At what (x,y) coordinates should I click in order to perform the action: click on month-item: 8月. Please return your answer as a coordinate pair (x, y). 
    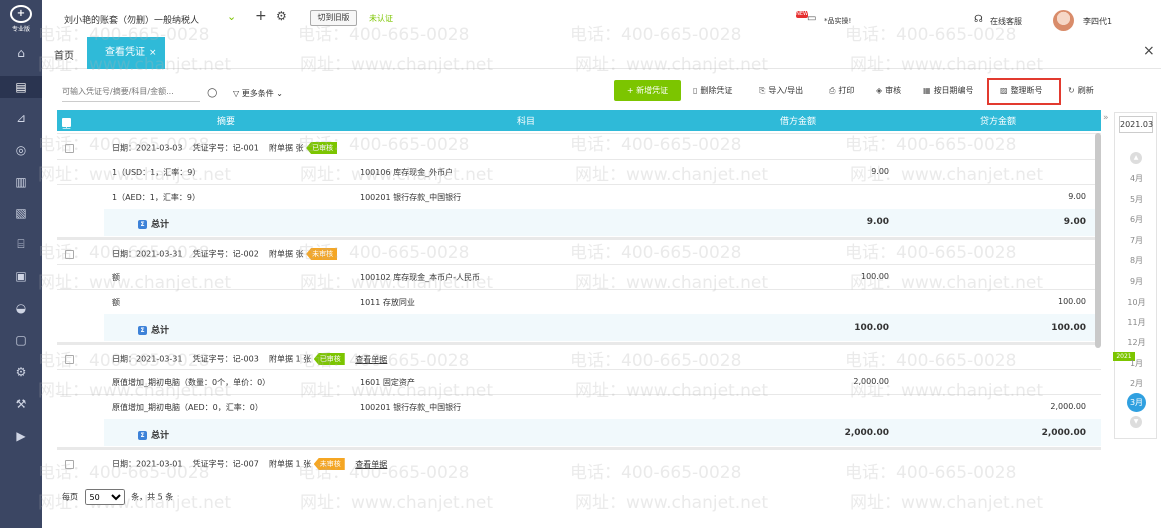
    Looking at the image, I should click on (1136, 260).